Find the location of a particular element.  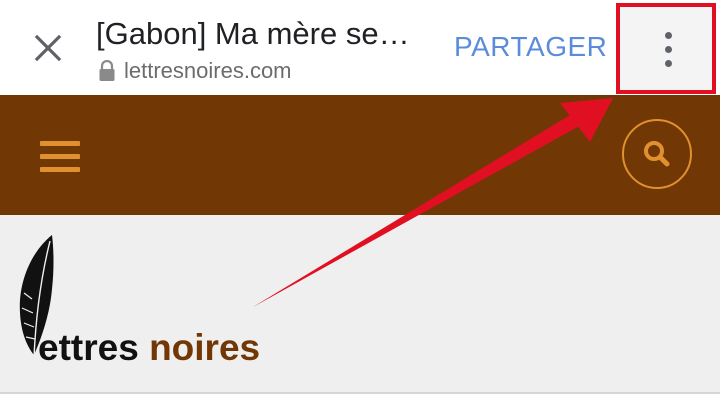

close-icon is located at coordinates (48, 48).